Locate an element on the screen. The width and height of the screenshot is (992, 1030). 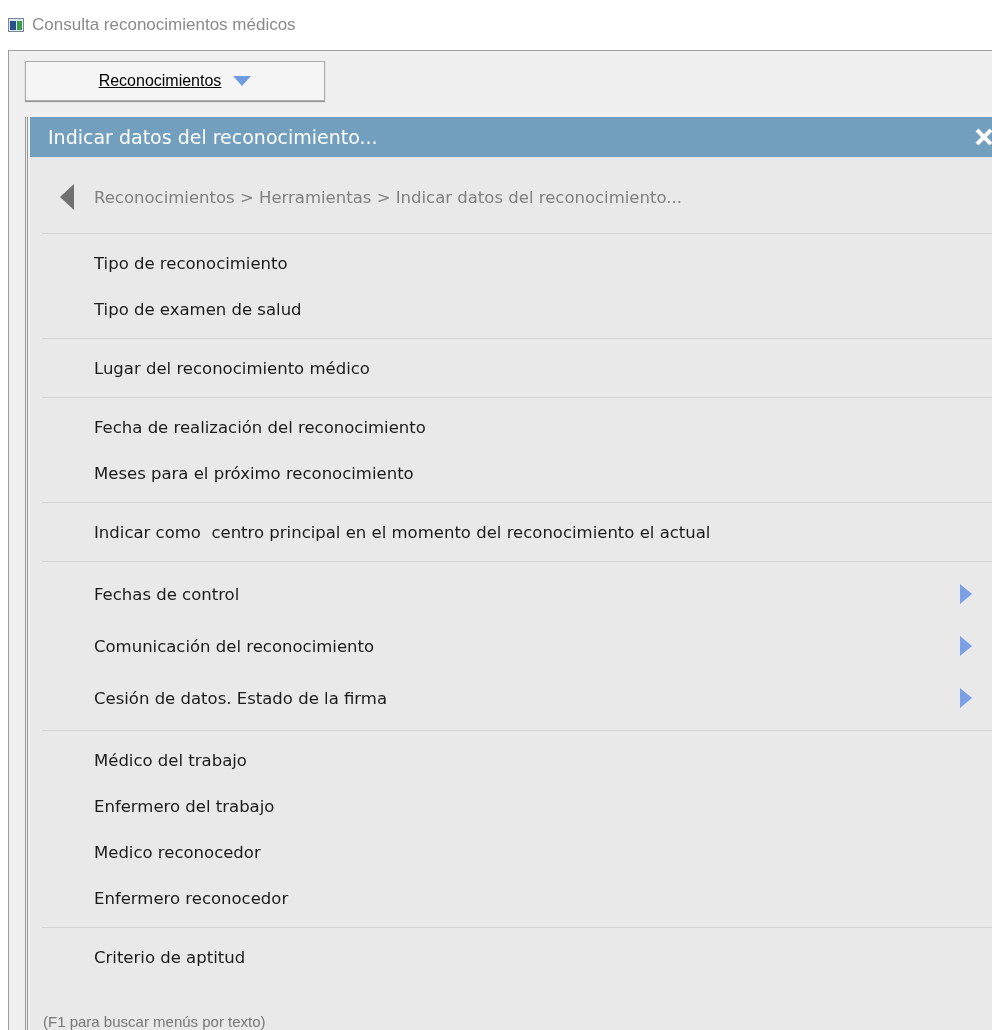
menu-item: Comunicación del reconocimiento is located at coordinates (517, 646).